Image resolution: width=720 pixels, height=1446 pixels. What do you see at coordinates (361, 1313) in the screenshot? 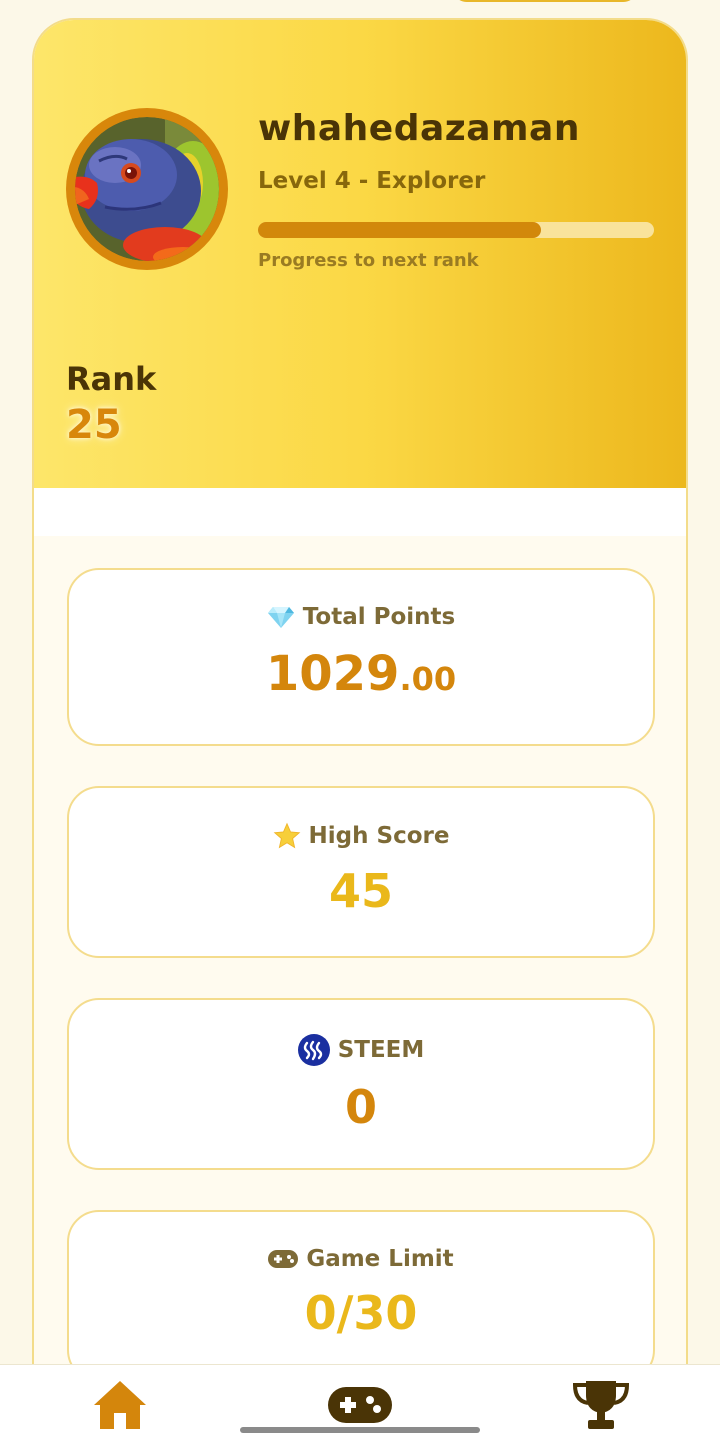
I see `game-limit-value: 0/30` at bounding box center [361, 1313].